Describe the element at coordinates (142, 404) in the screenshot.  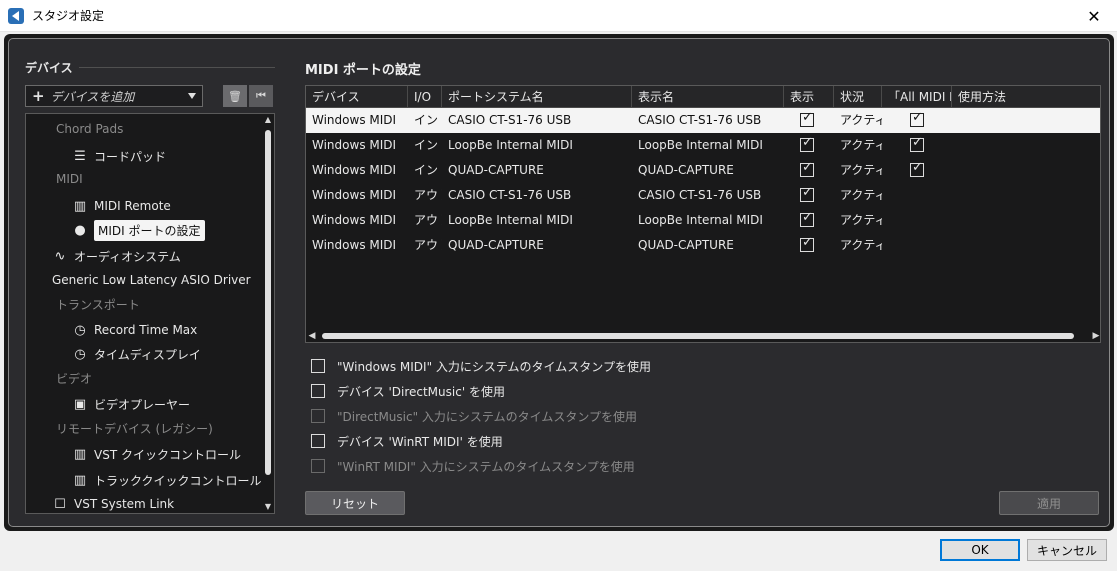
I see `tree-item-label: ビデオプレーヤー` at that location.